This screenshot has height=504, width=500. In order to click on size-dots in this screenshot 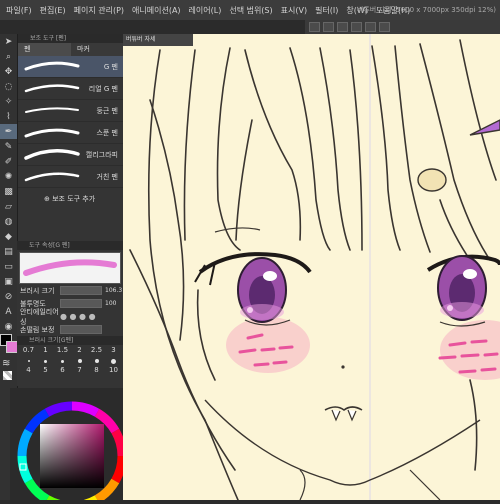, I will do `click(70, 361)`.